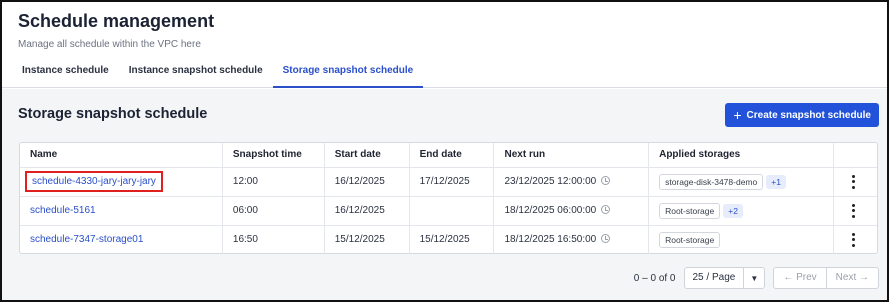 This screenshot has height=302, width=889. What do you see at coordinates (452, 155) in the screenshot?
I see `column-header-end-date: End date` at bounding box center [452, 155].